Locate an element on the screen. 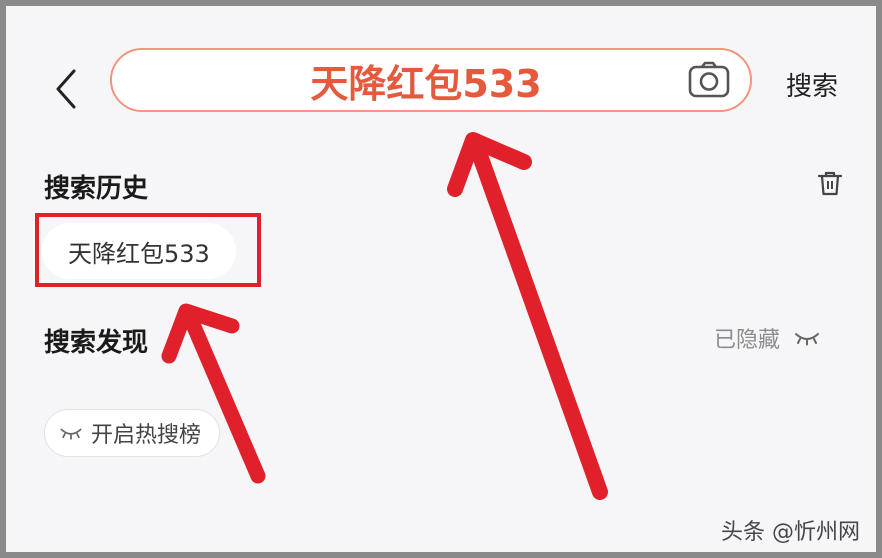  search-input is located at coordinates (426, 80).